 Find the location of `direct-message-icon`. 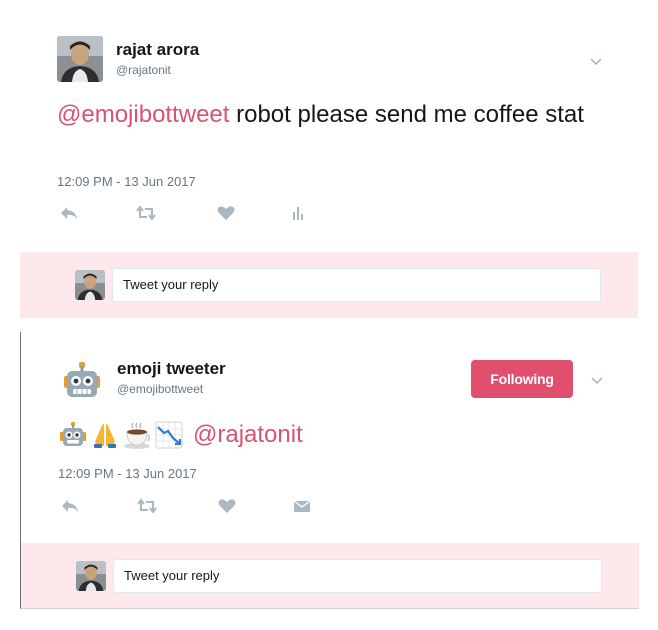

direct-message-icon is located at coordinates (302, 506).